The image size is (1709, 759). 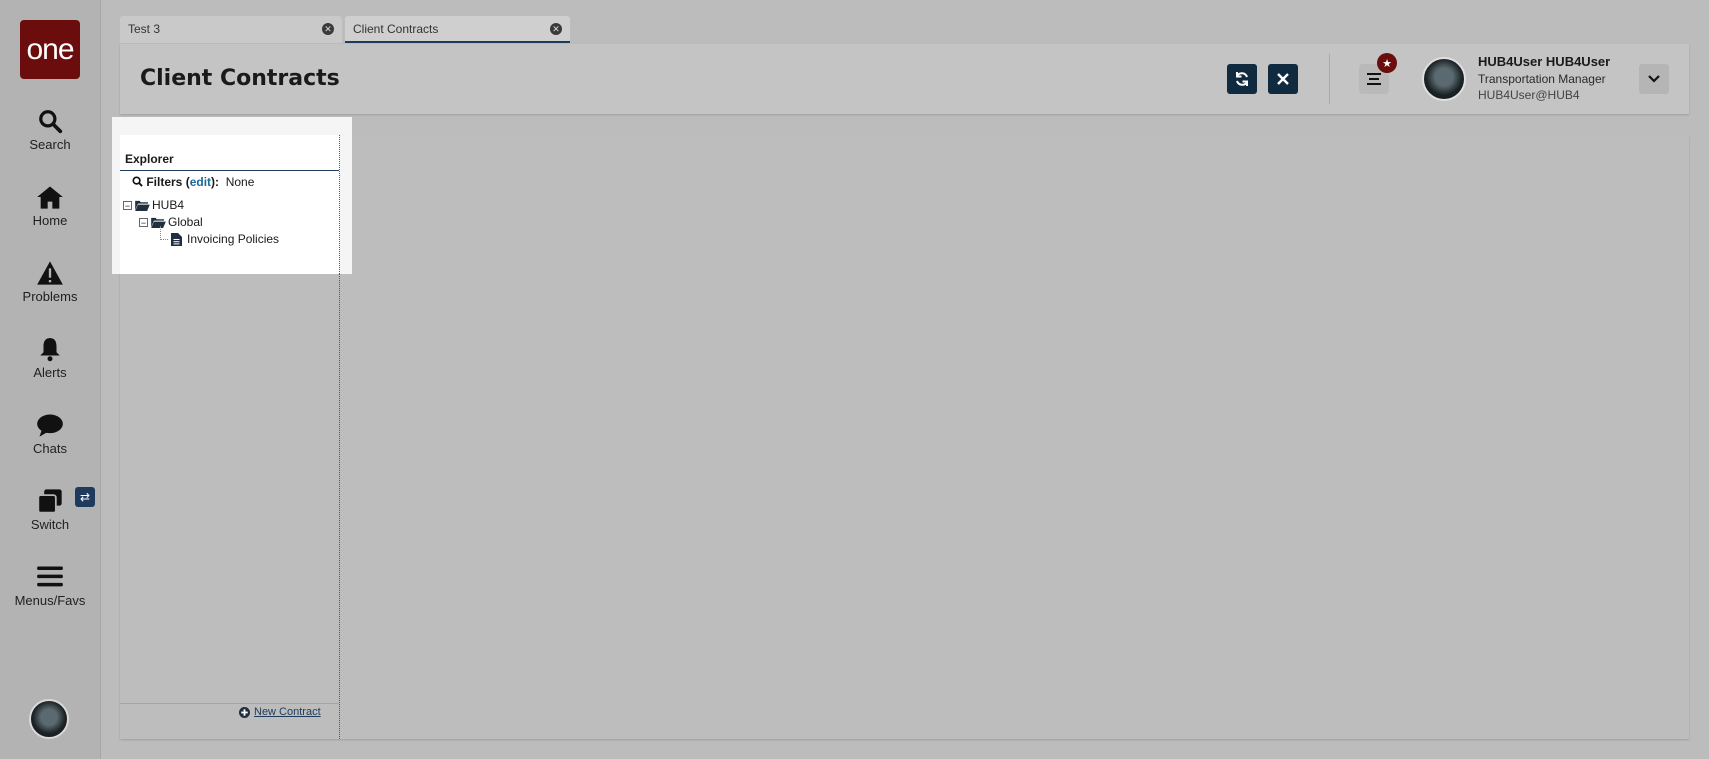 I want to click on user-menu-button, so click(x=1654, y=79).